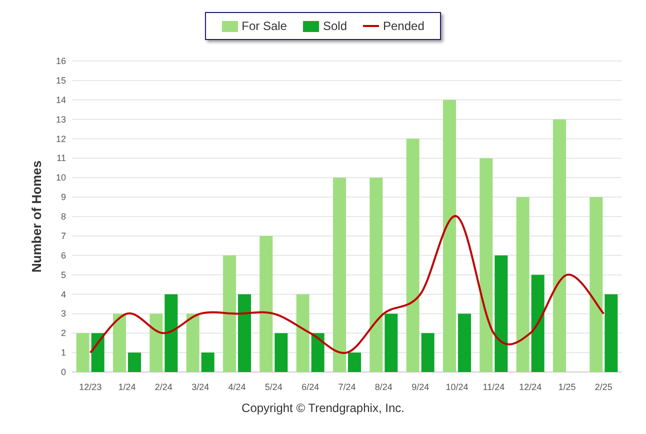  Describe the element at coordinates (63, 294) in the screenshot. I see `axis-tick-label: 4` at that location.